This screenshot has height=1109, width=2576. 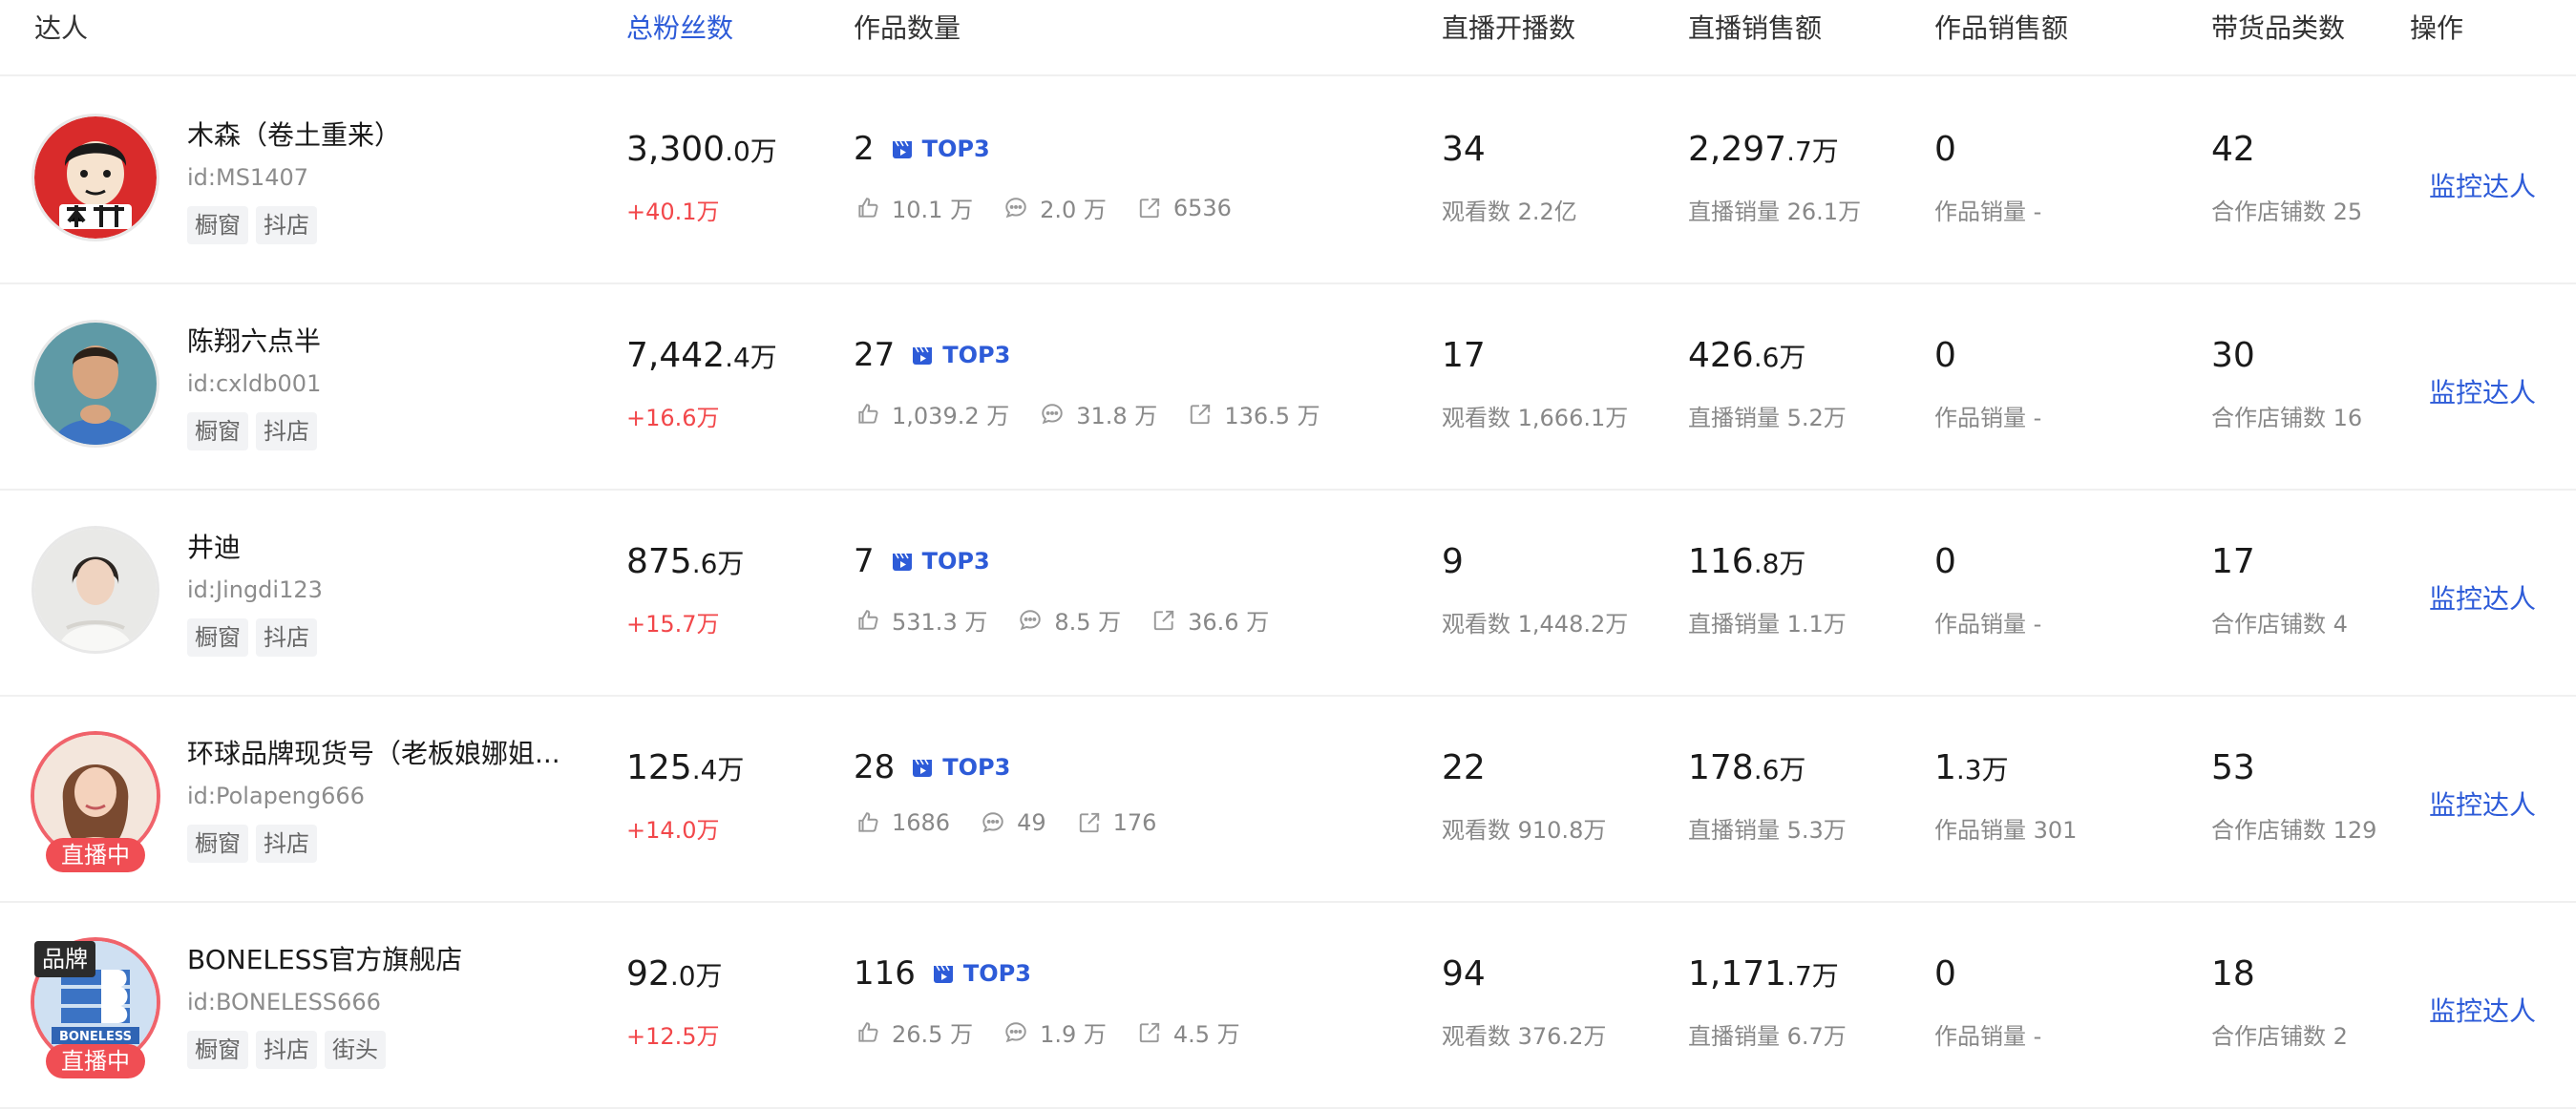 I want to click on fans-total: 3,300.0万, so click(x=701, y=149).